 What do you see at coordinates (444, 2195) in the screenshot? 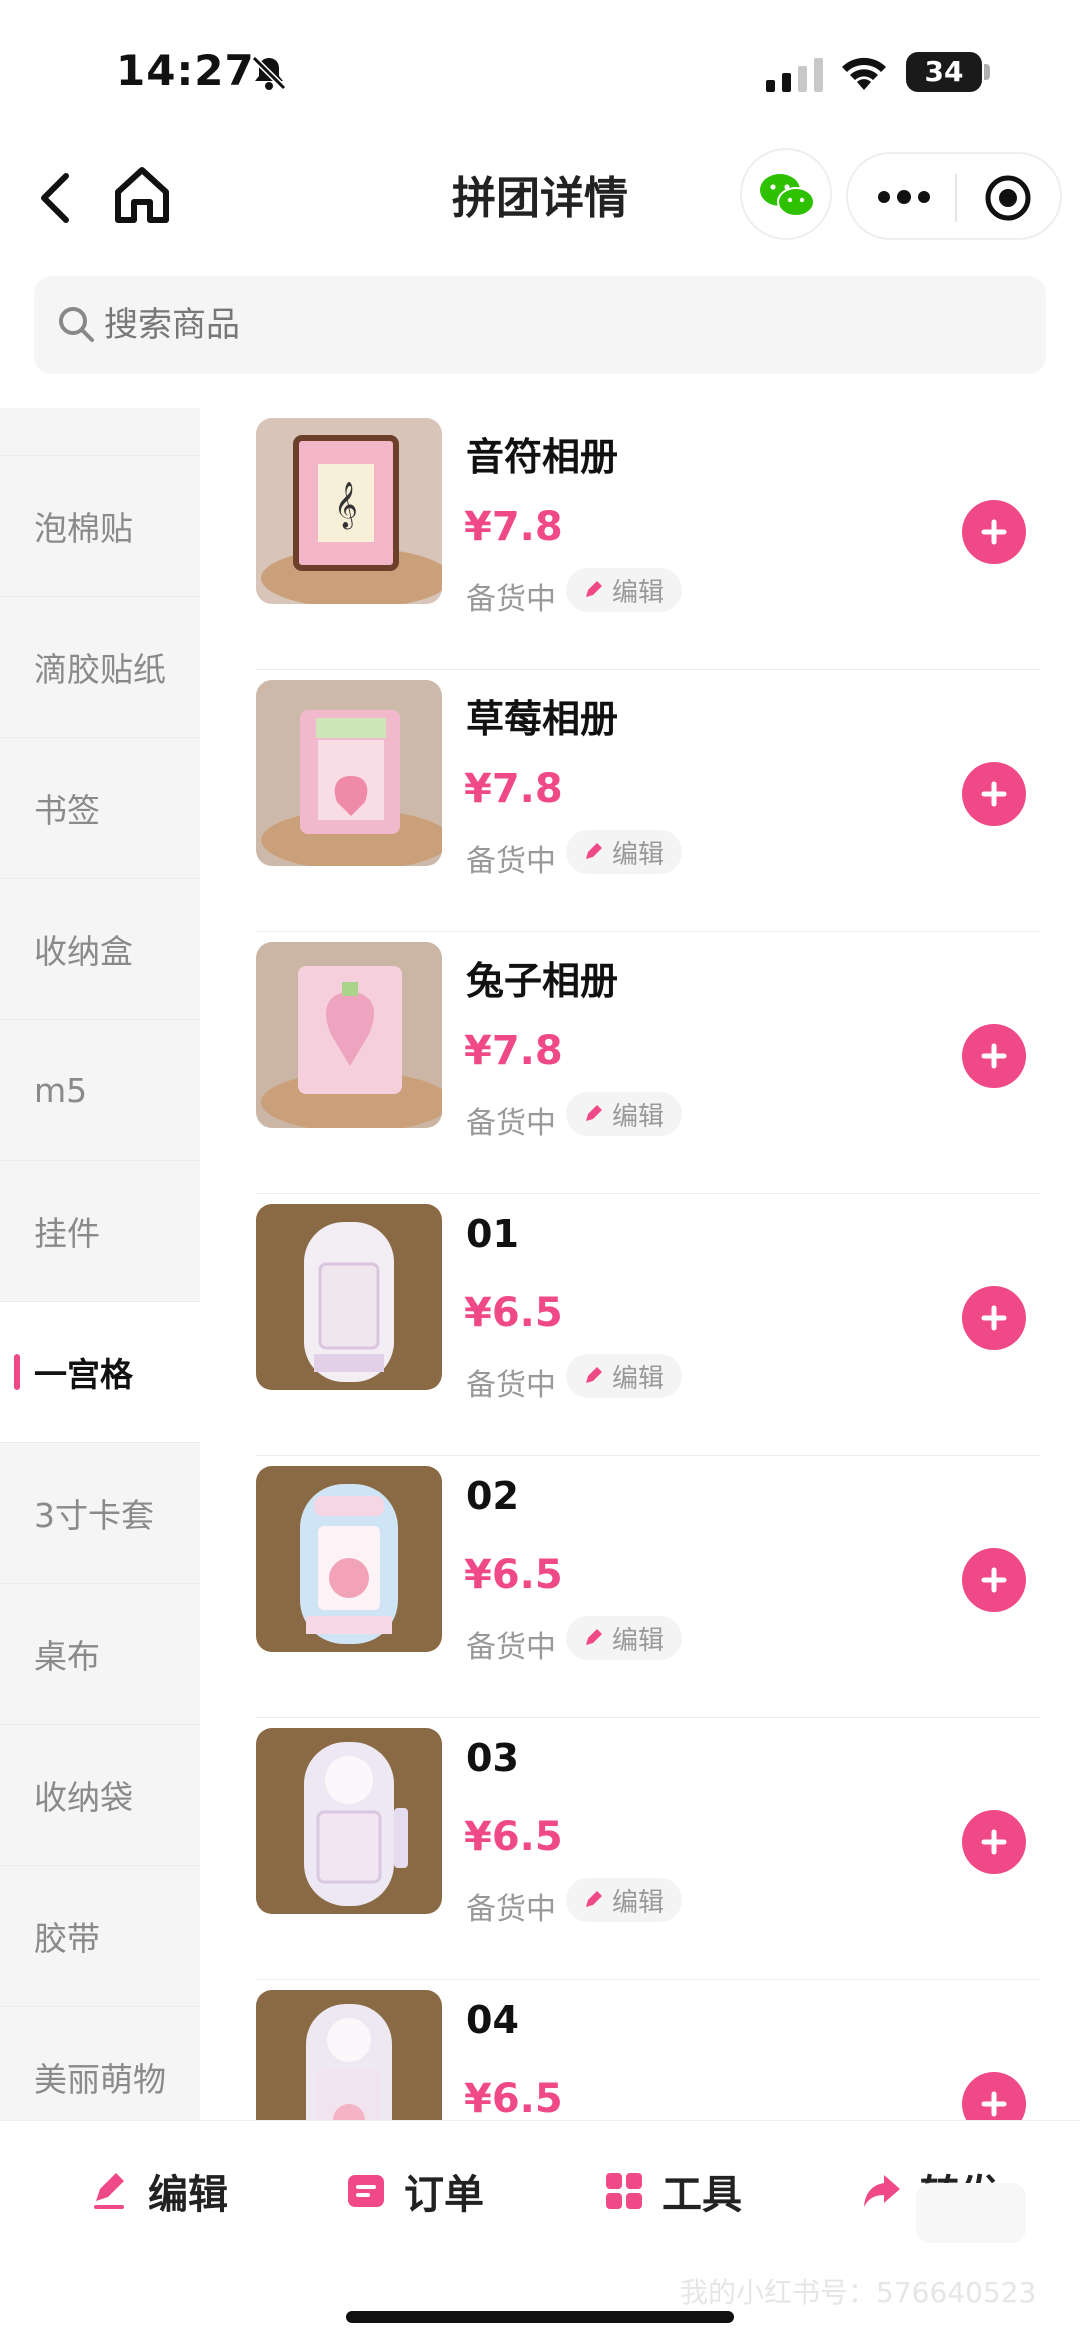
I see `tab-label: 订单` at bounding box center [444, 2195].